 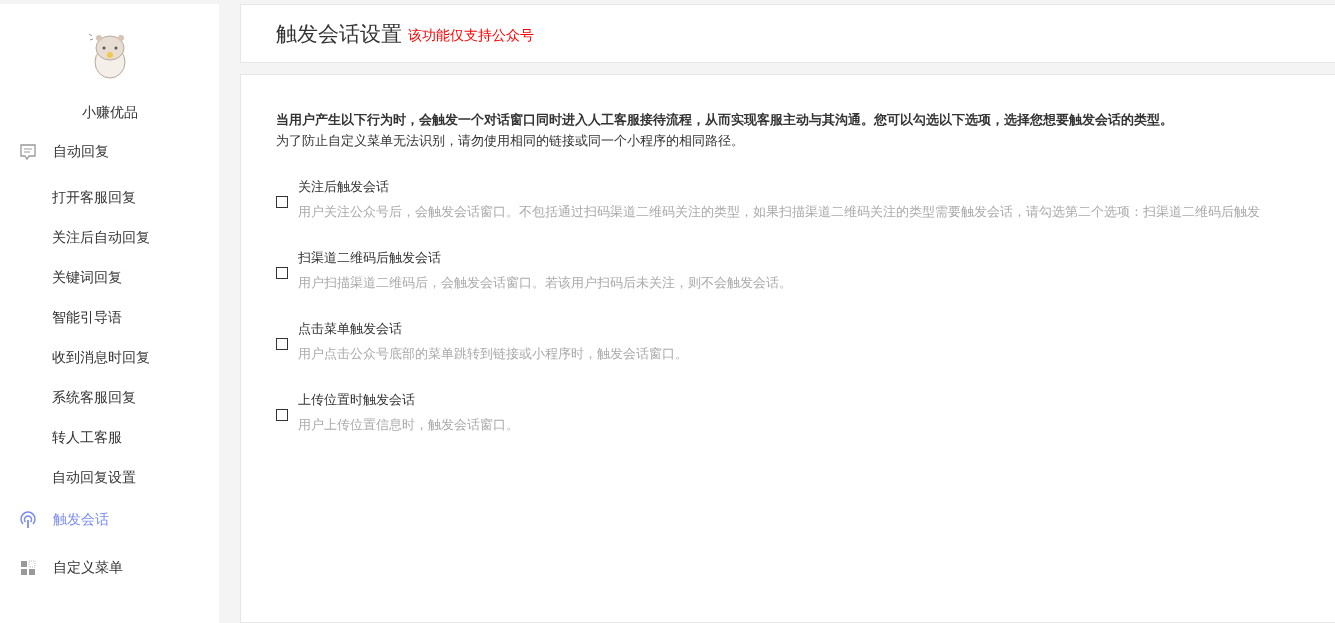 What do you see at coordinates (109, 438) in the screenshot?
I see `submenu-item: 转人工客服` at bounding box center [109, 438].